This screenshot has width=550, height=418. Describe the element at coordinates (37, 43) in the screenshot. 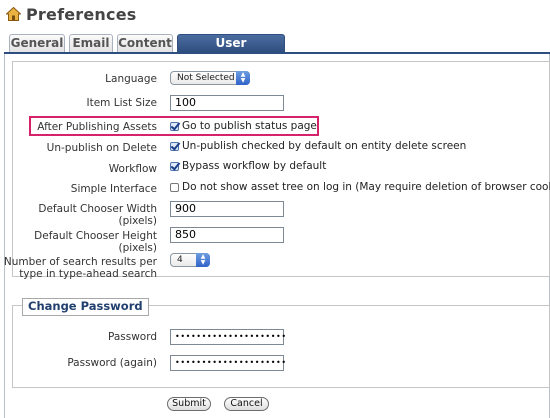

I see `tab-general: General` at that location.